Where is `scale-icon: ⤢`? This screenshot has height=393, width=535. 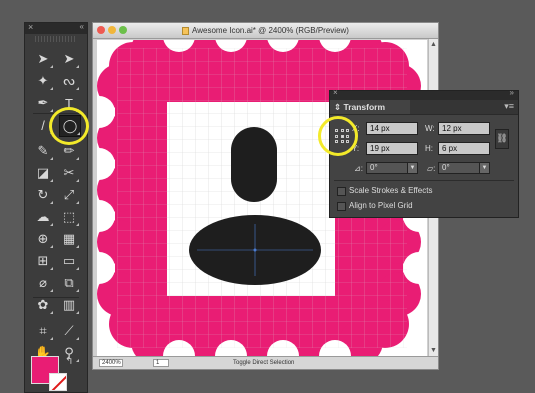 scale-icon: ⤢ is located at coordinates (69, 194).